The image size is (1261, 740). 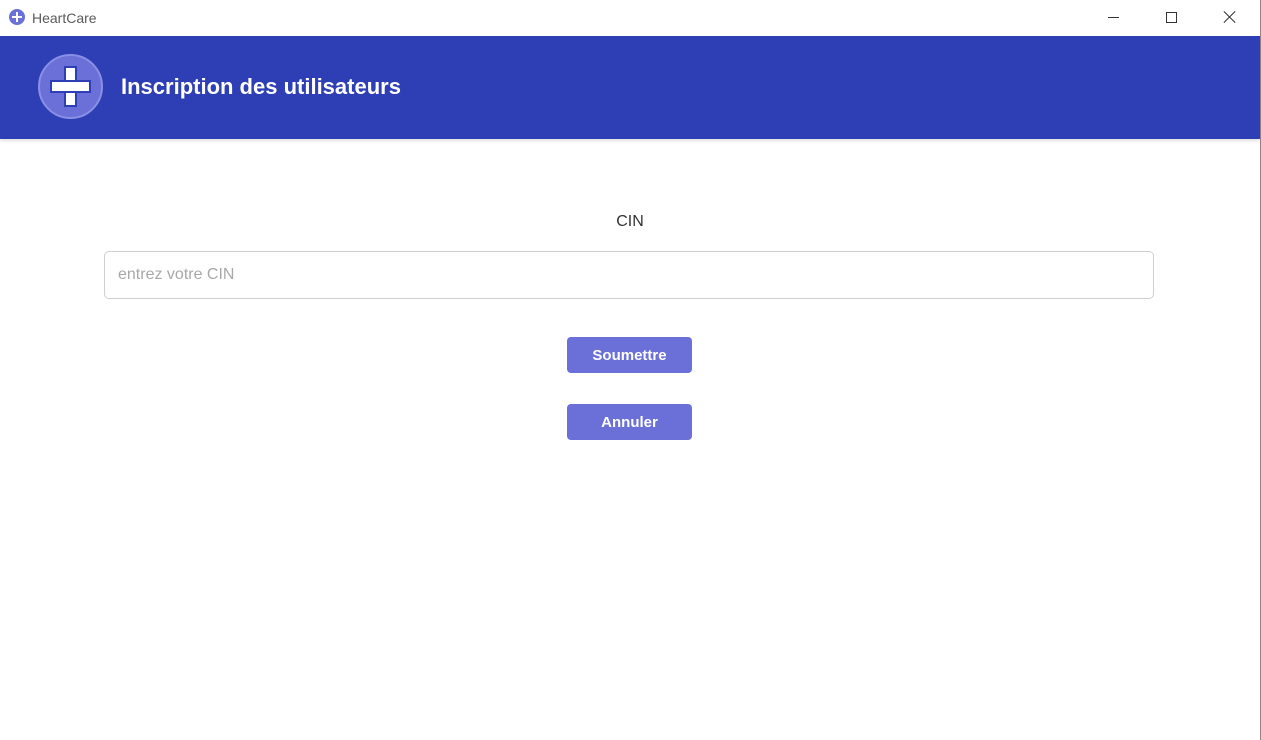 I want to click on maximize-button, so click(x=1171, y=17).